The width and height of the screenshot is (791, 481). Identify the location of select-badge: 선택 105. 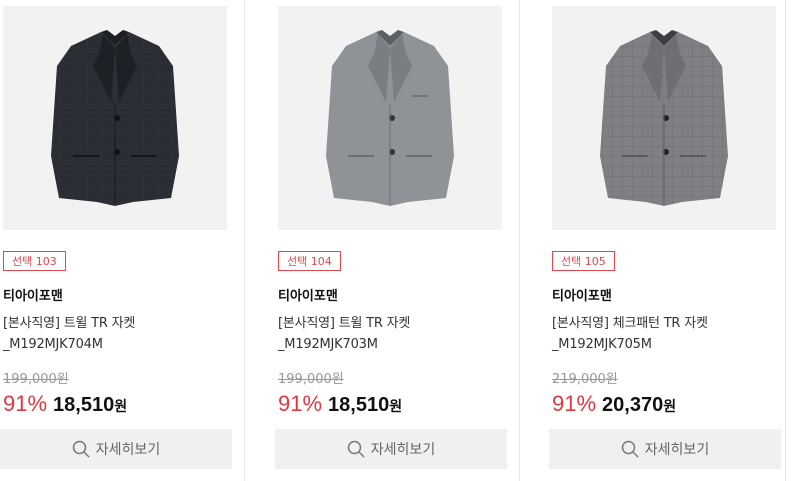
(583, 261).